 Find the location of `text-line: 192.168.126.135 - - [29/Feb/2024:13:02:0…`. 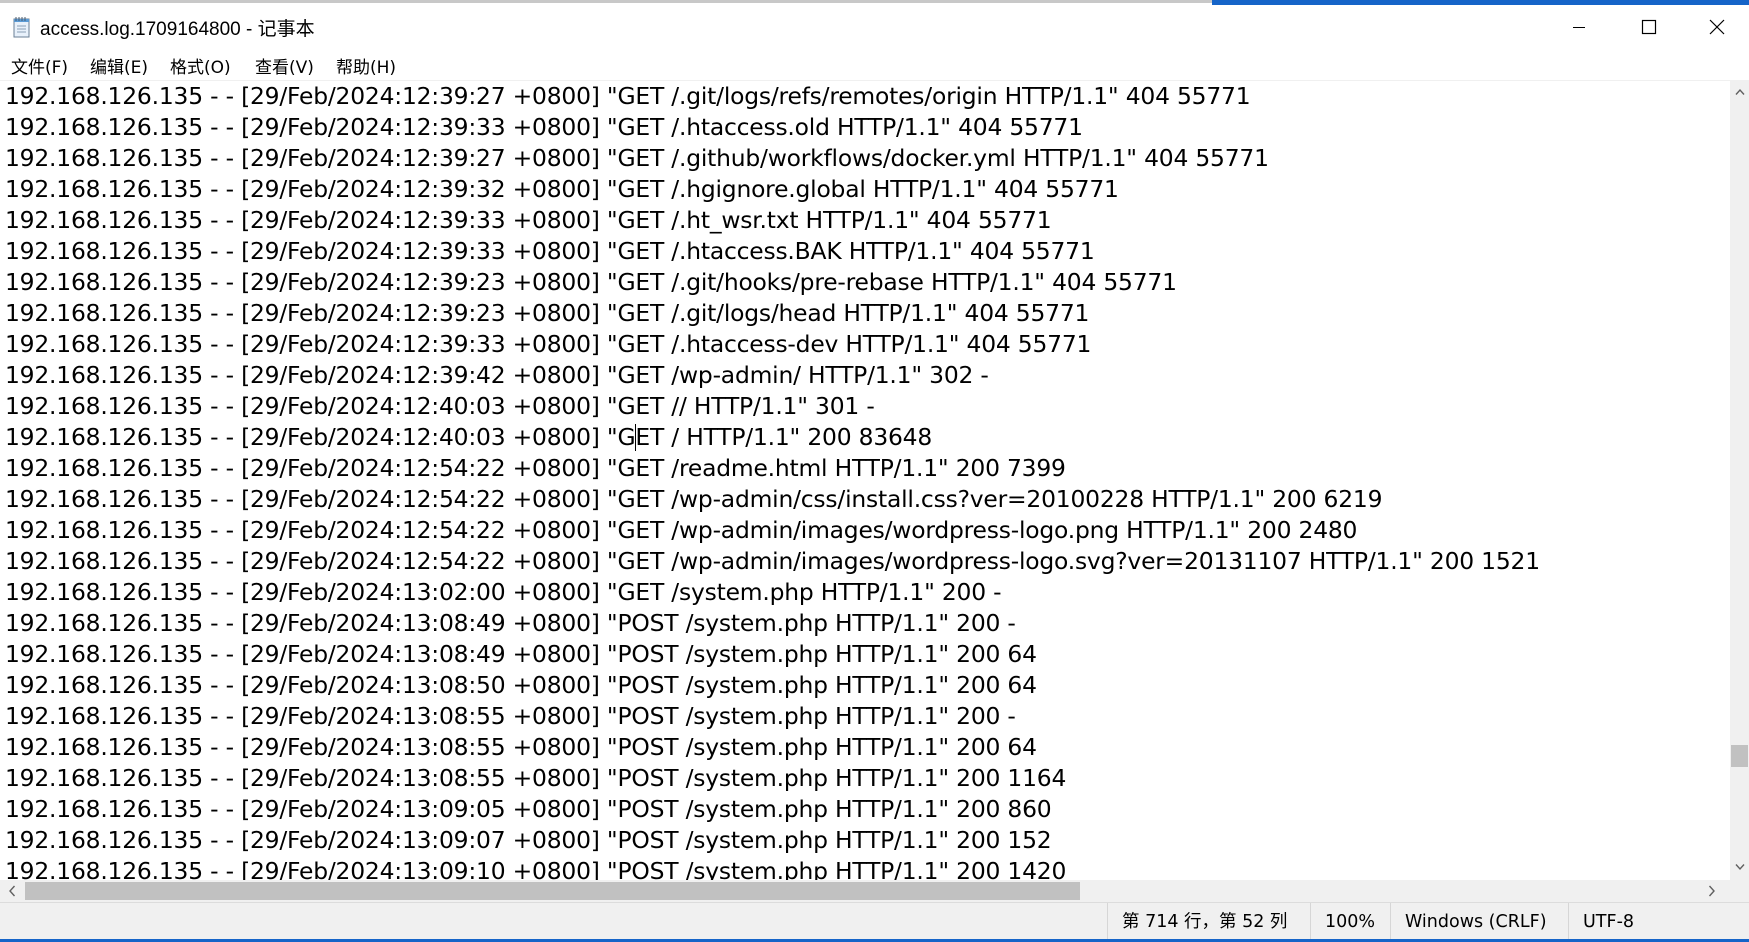

text-line: 192.168.126.135 - - [29/Feb/2024:13:02:0… is located at coordinates (503, 592).